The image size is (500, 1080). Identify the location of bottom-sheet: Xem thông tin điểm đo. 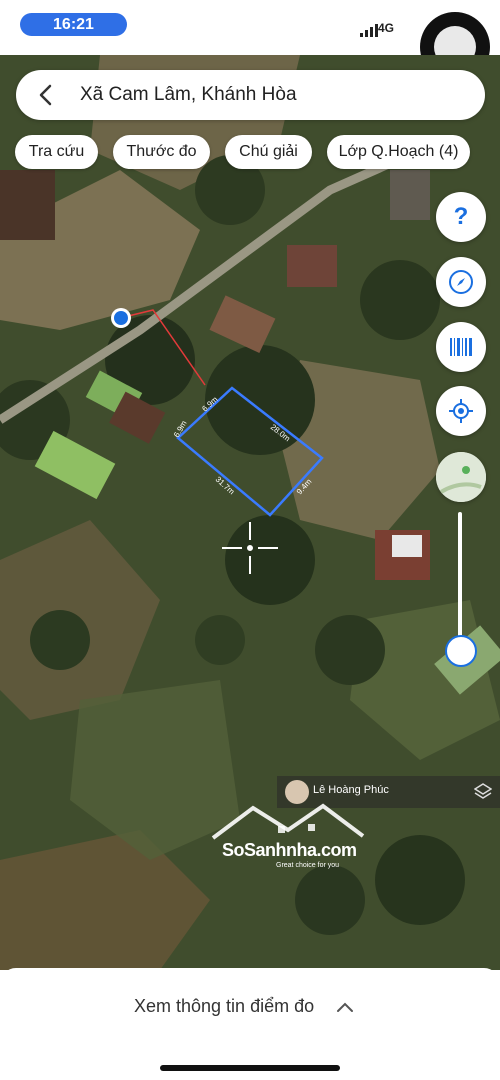
(250, 1024).